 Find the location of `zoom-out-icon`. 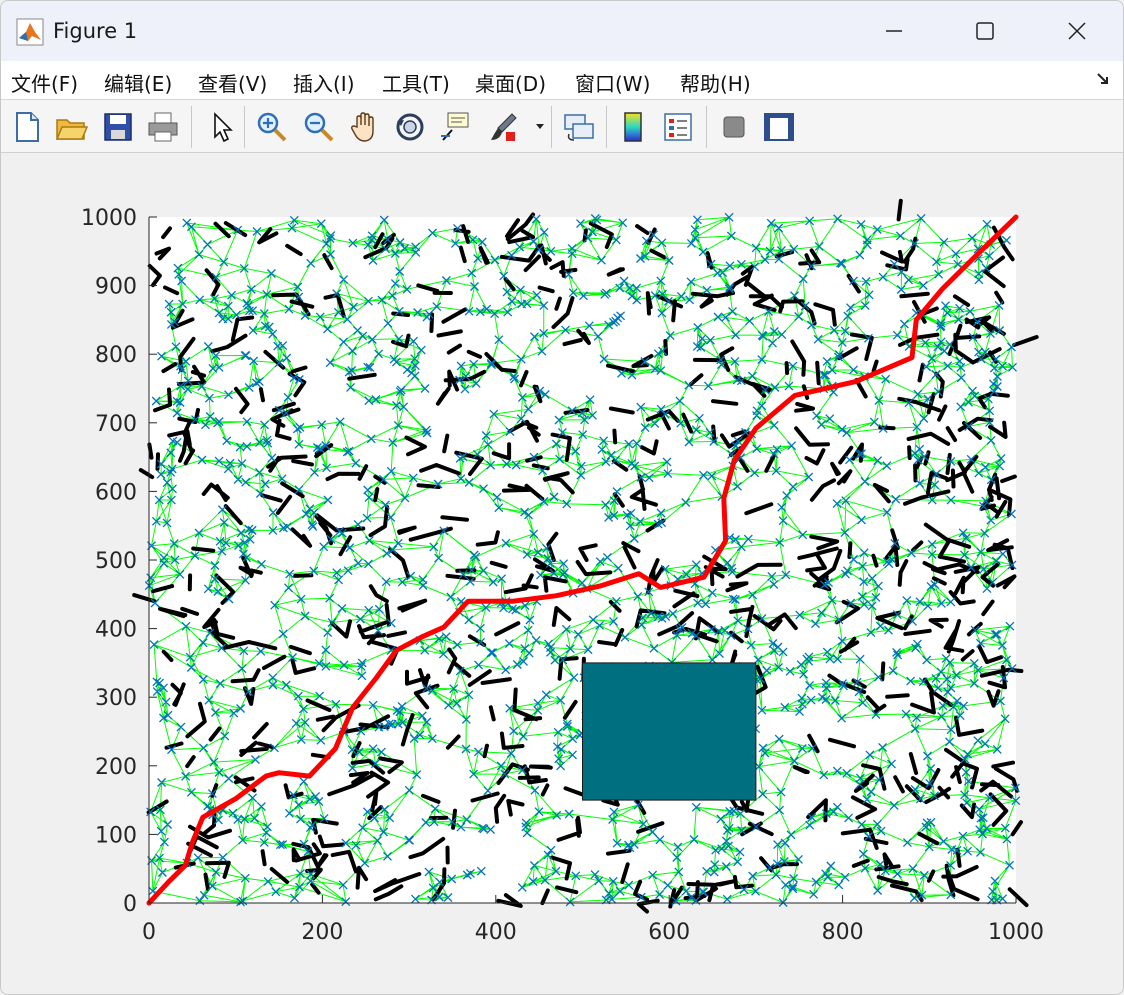

zoom-out-icon is located at coordinates (318, 127).